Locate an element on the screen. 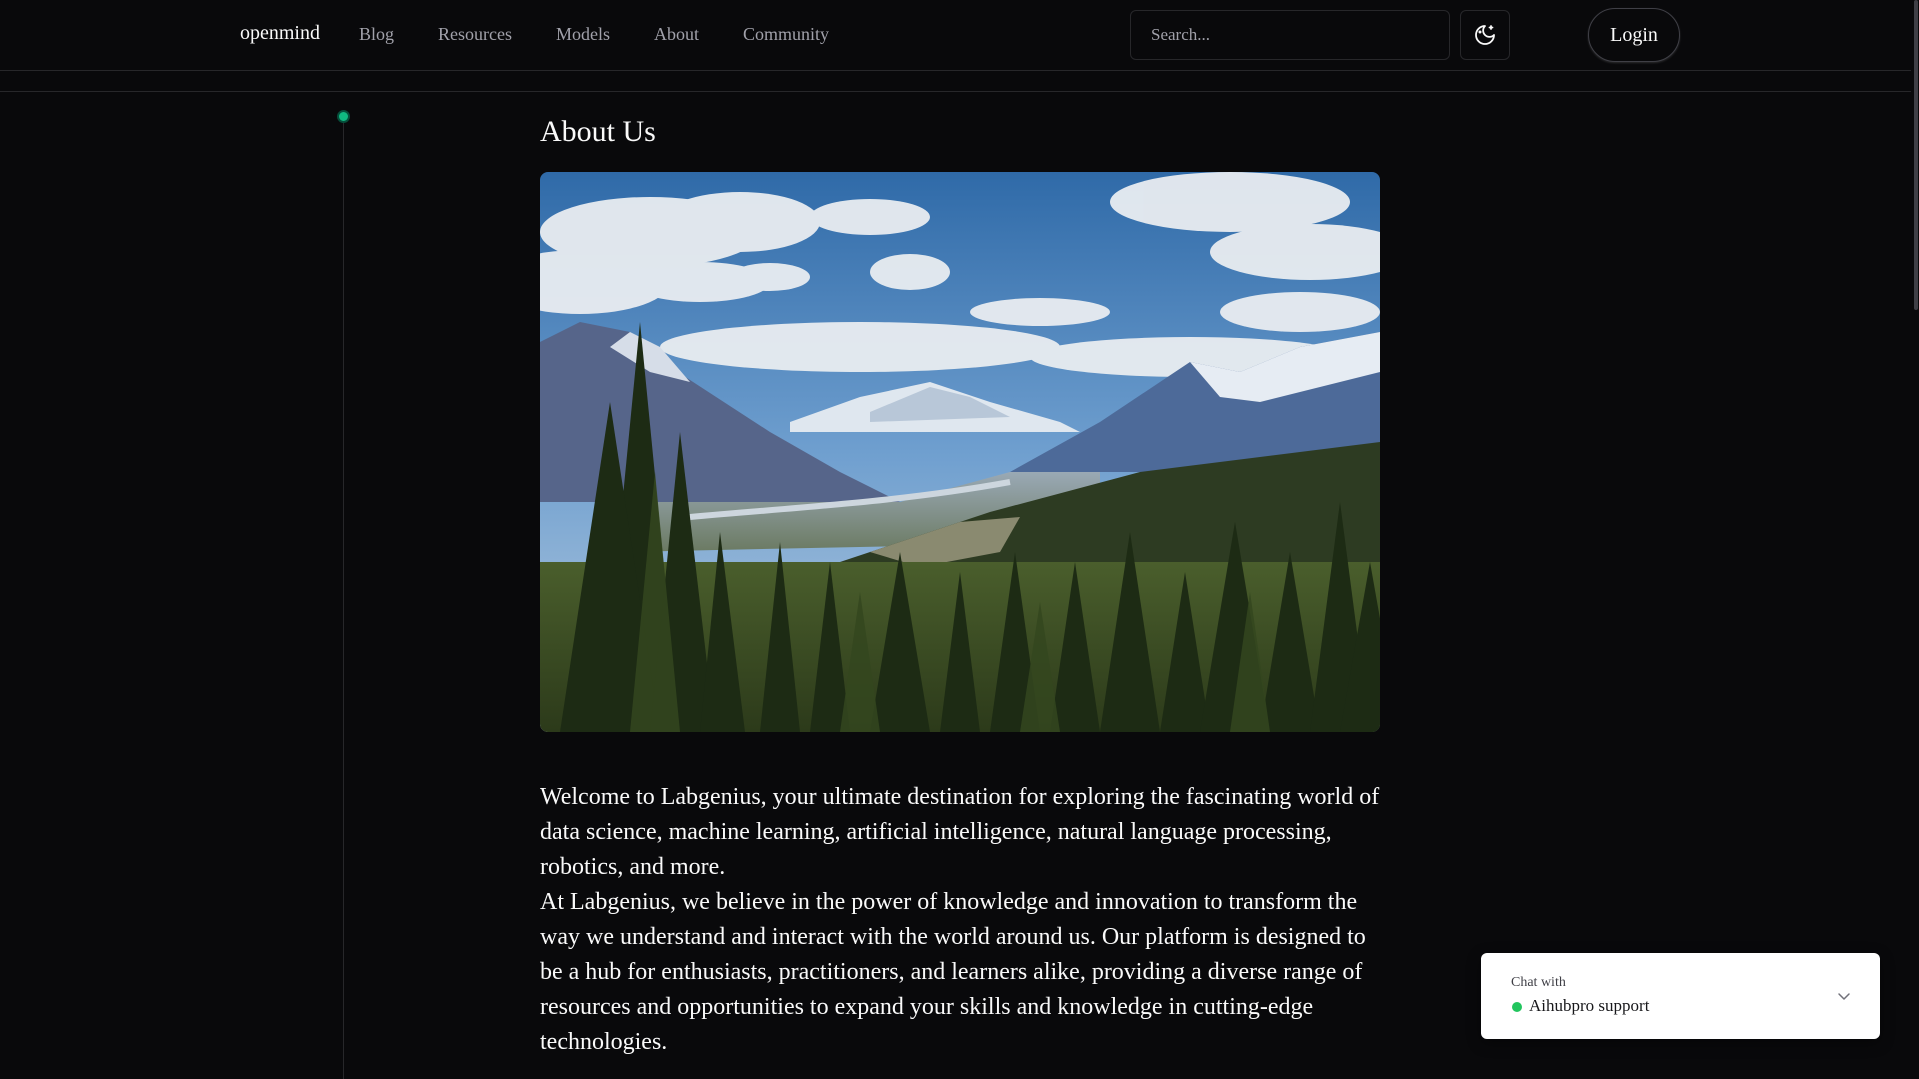 The image size is (1919, 1079). nav-link-models: Models is located at coordinates (583, 34).